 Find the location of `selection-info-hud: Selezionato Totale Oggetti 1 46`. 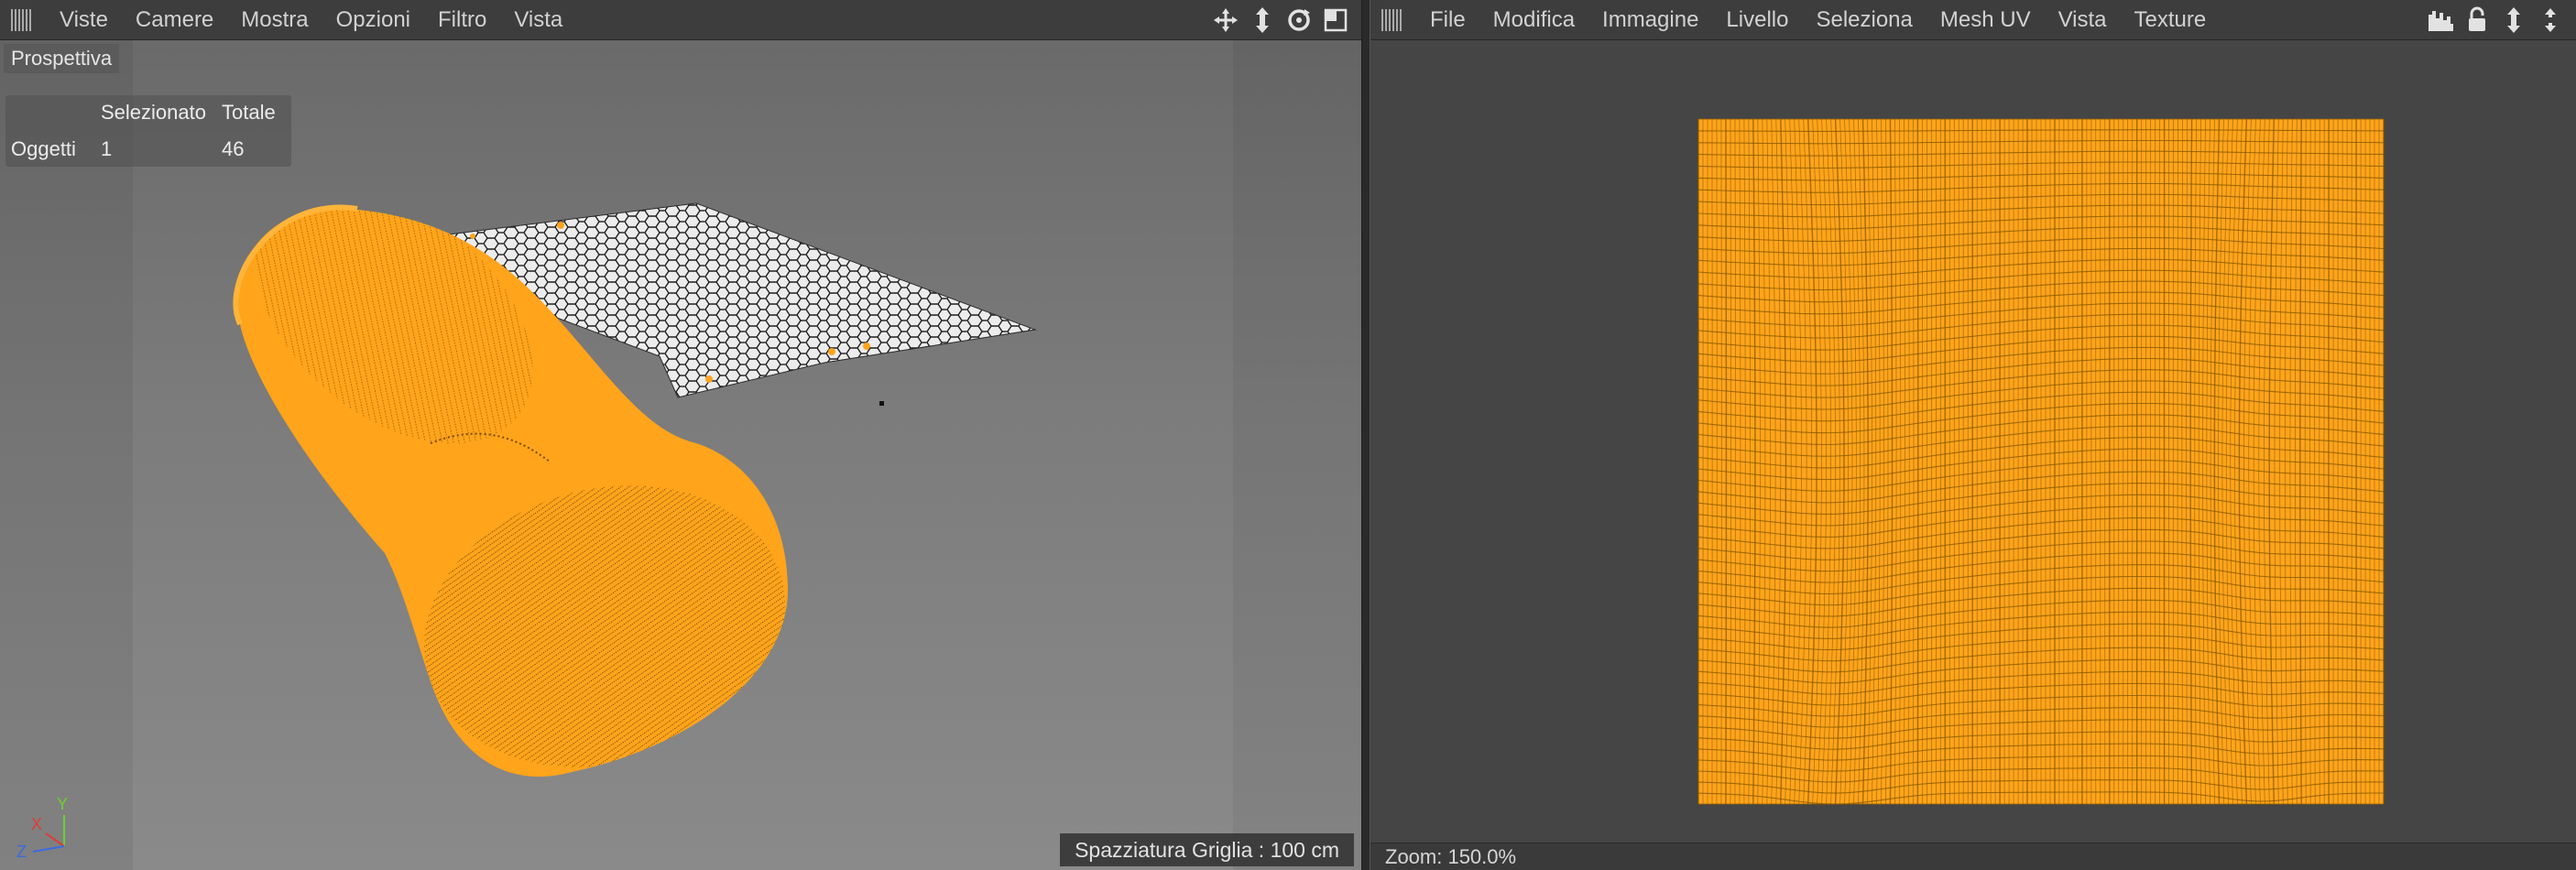

selection-info-hud: Selezionato Totale Oggetti 1 46 is located at coordinates (148, 131).